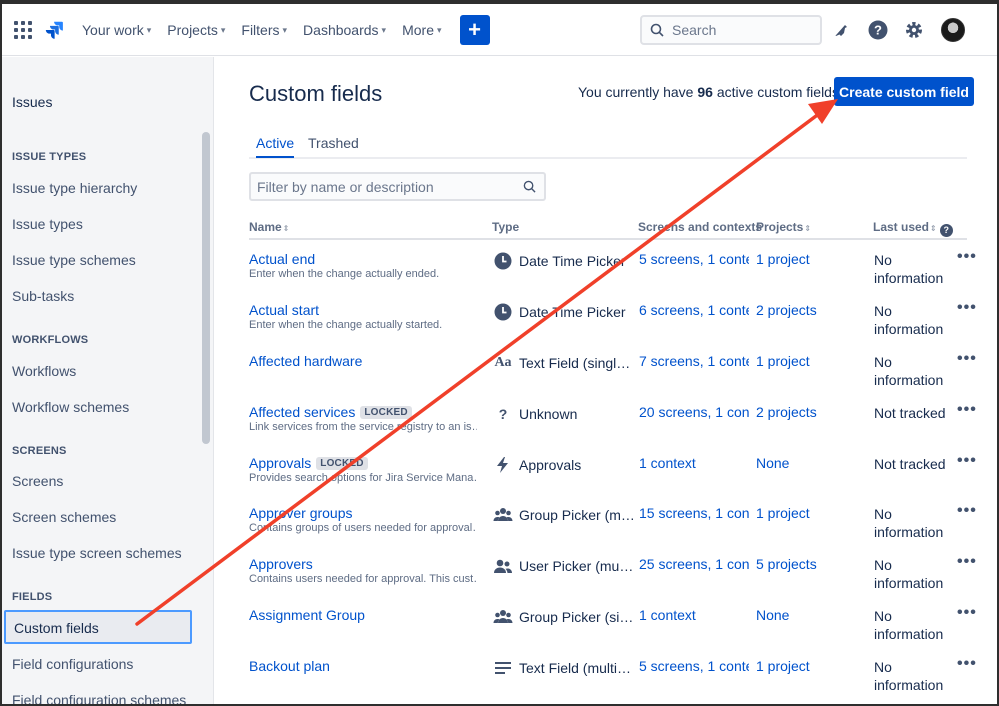 The width and height of the screenshot is (999, 706). I want to click on create-custom-field-button: Create custom field, so click(904, 91).